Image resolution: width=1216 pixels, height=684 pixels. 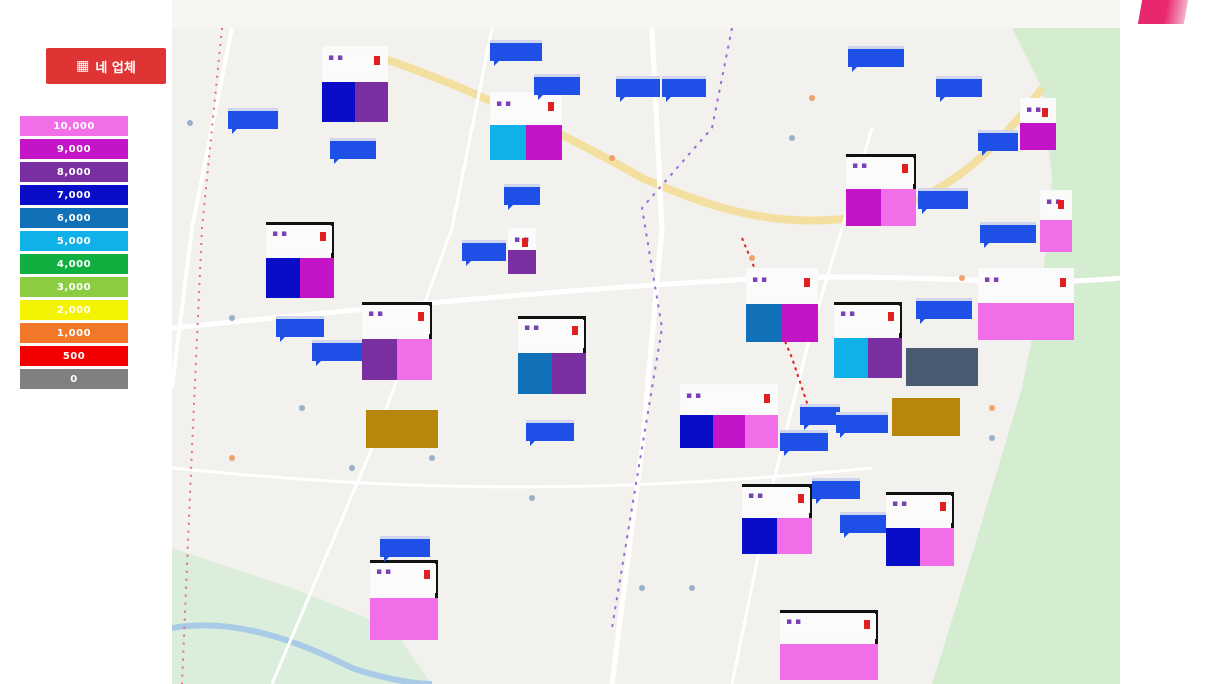 What do you see at coordinates (74, 356) in the screenshot?
I see `legend-item: 500` at bounding box center [74, 356].